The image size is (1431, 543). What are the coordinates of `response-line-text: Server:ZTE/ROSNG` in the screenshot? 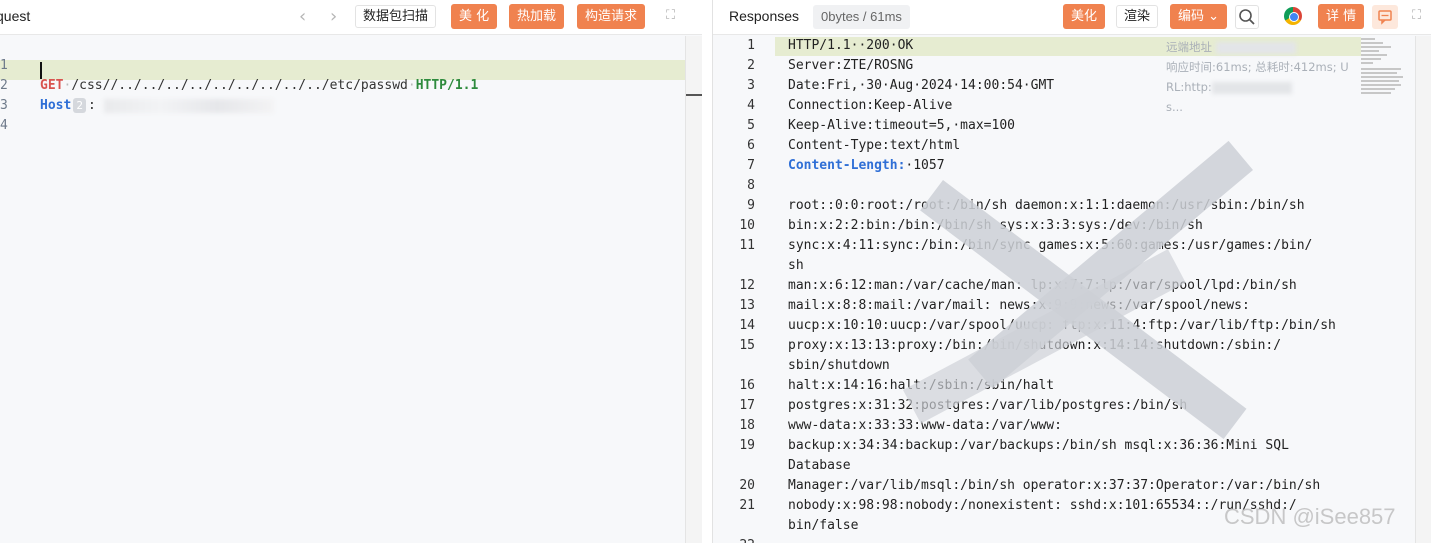 It's located at (851, 65).